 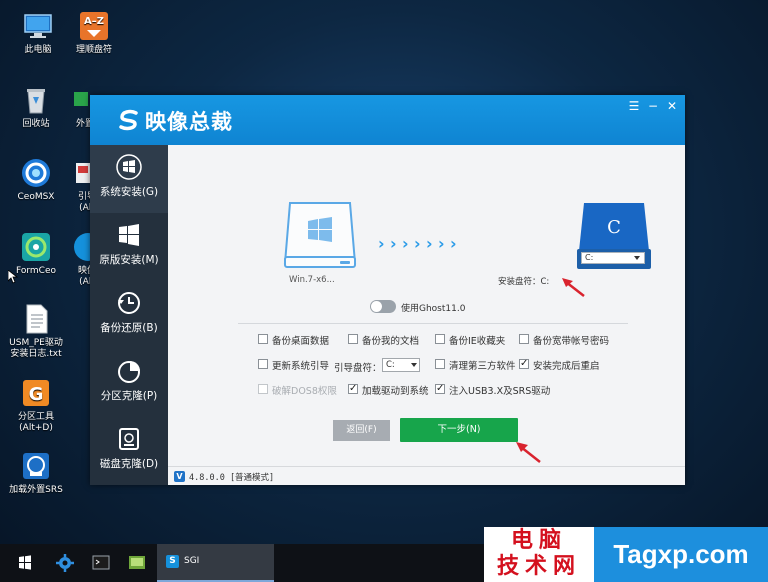 I want to click on sidebar-item-label: 原版安装(M), so click(x=129, y=260).